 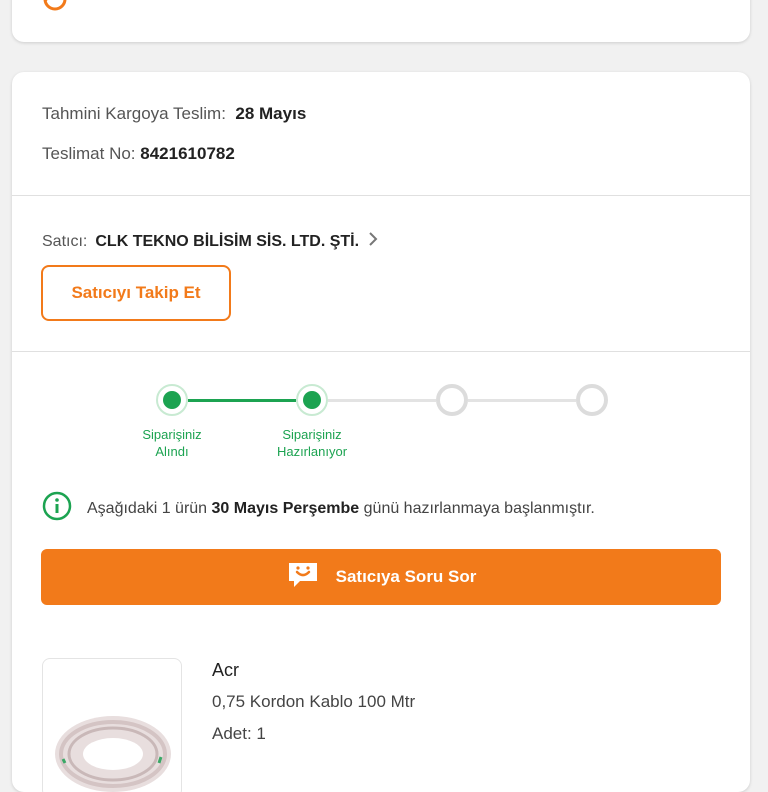 I want to click on info-icon, so click(x=57, y=508).